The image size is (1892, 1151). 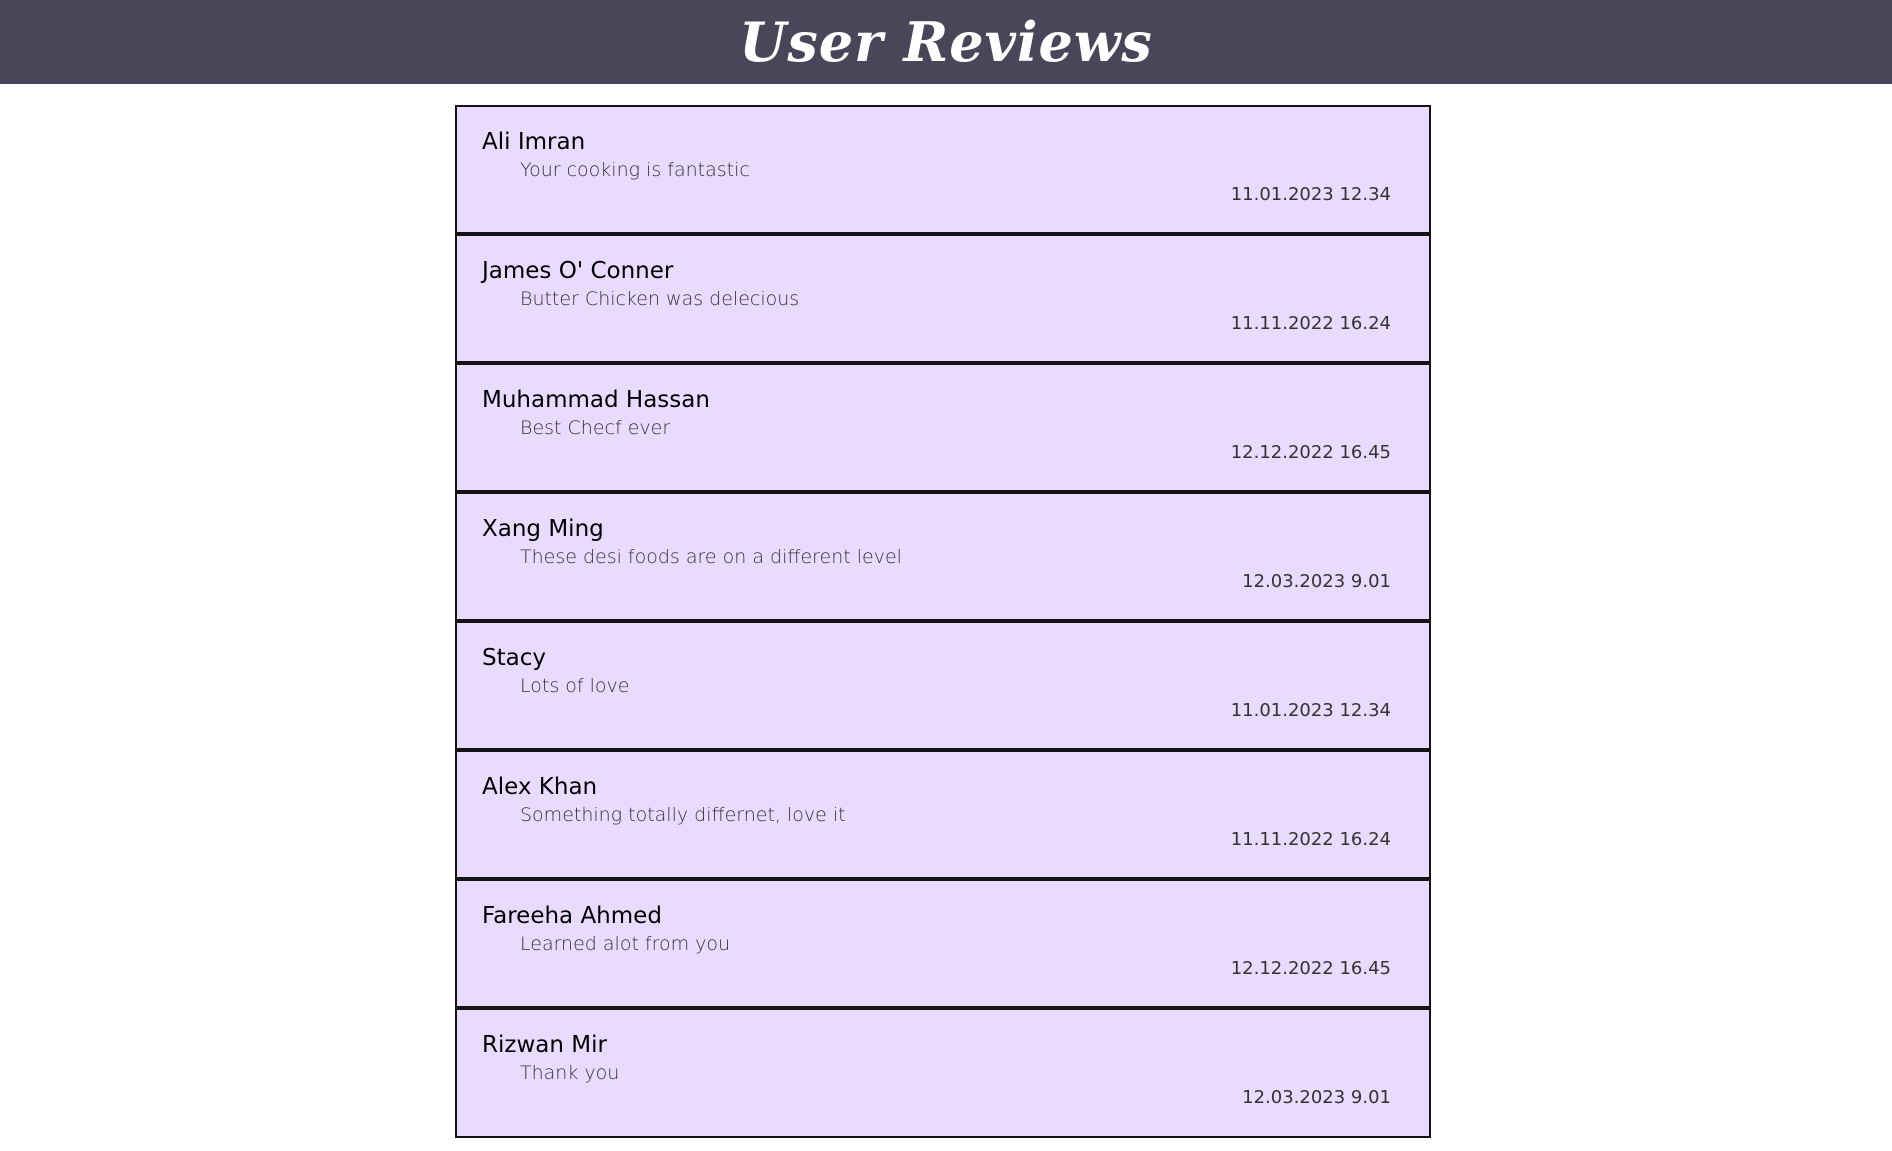 I want to click on review-text: Thank you, so click(x=570, y=1073).